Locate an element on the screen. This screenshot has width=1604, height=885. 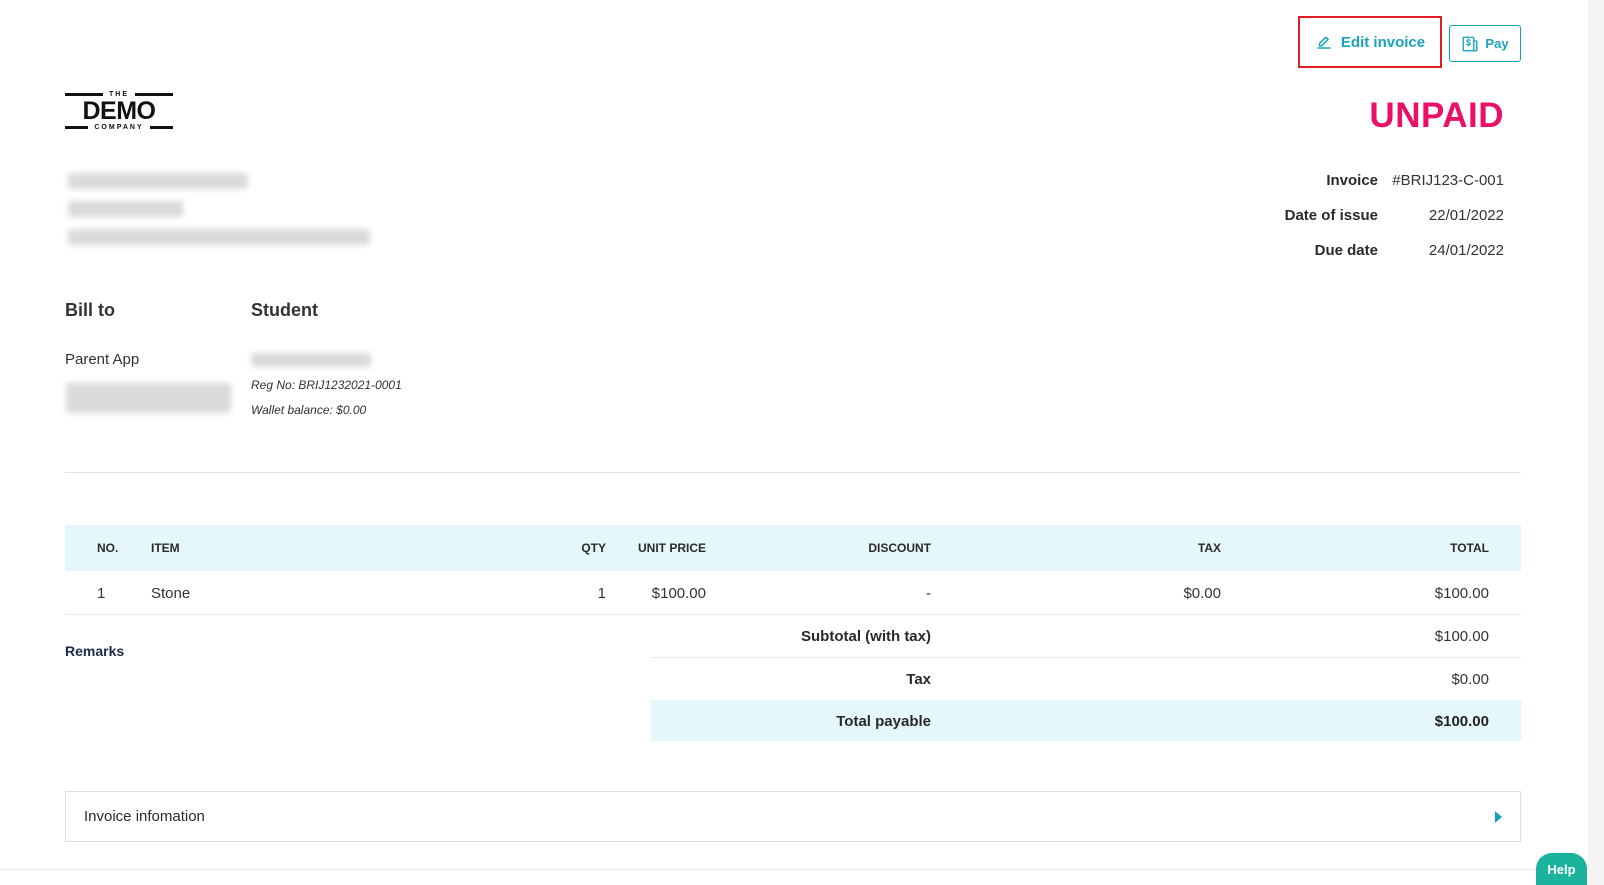
student-reg-no: Reg No: BRIJ1232021-0001 is located at coordinates (326, 385).